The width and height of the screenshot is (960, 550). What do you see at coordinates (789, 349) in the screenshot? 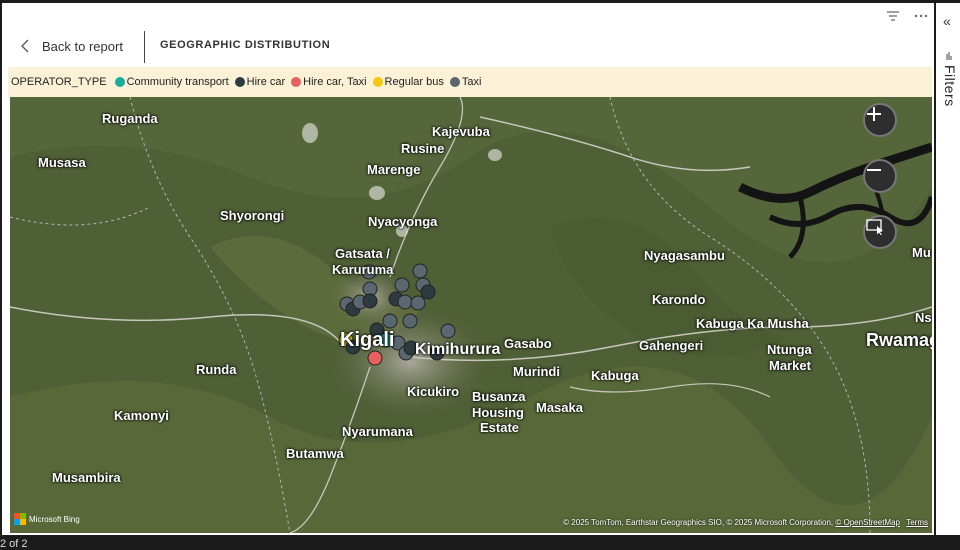
I see `place-label: Ntunga` at bounding box center [789, 349].